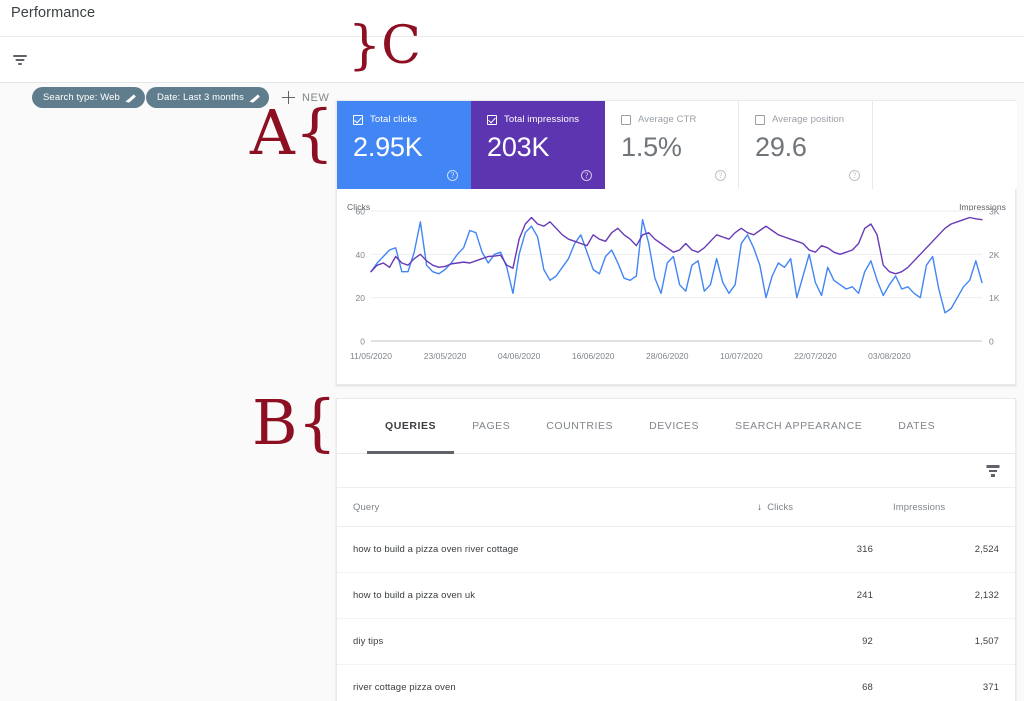  Describe the element at coordinates (798, 426) in the screenshot. I see `tab-search-appearance: SEARCH APPEARANCE` at that location.